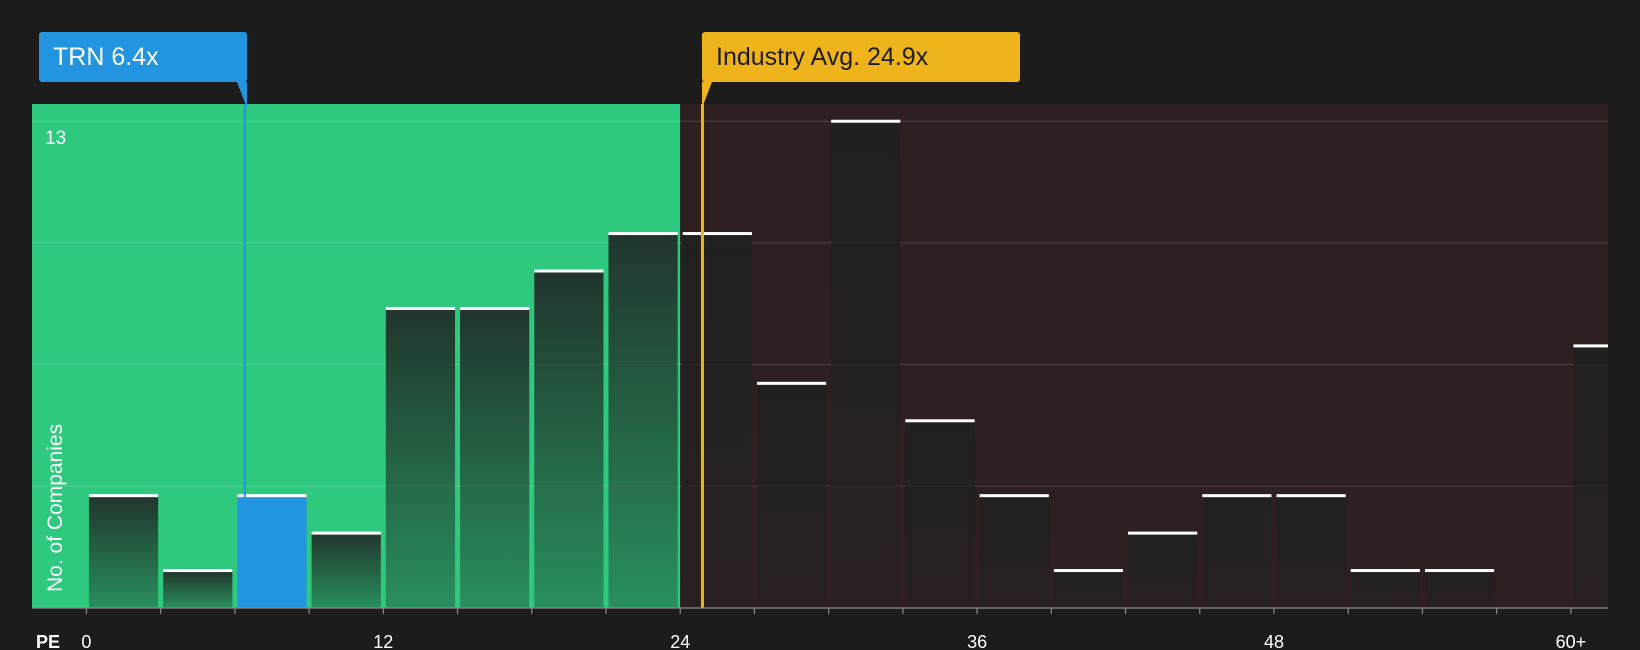  What do you see at coordinates (383, 641) in the screenshot?
I see `x-tick-label: 12` at bounding box center [383, 641].